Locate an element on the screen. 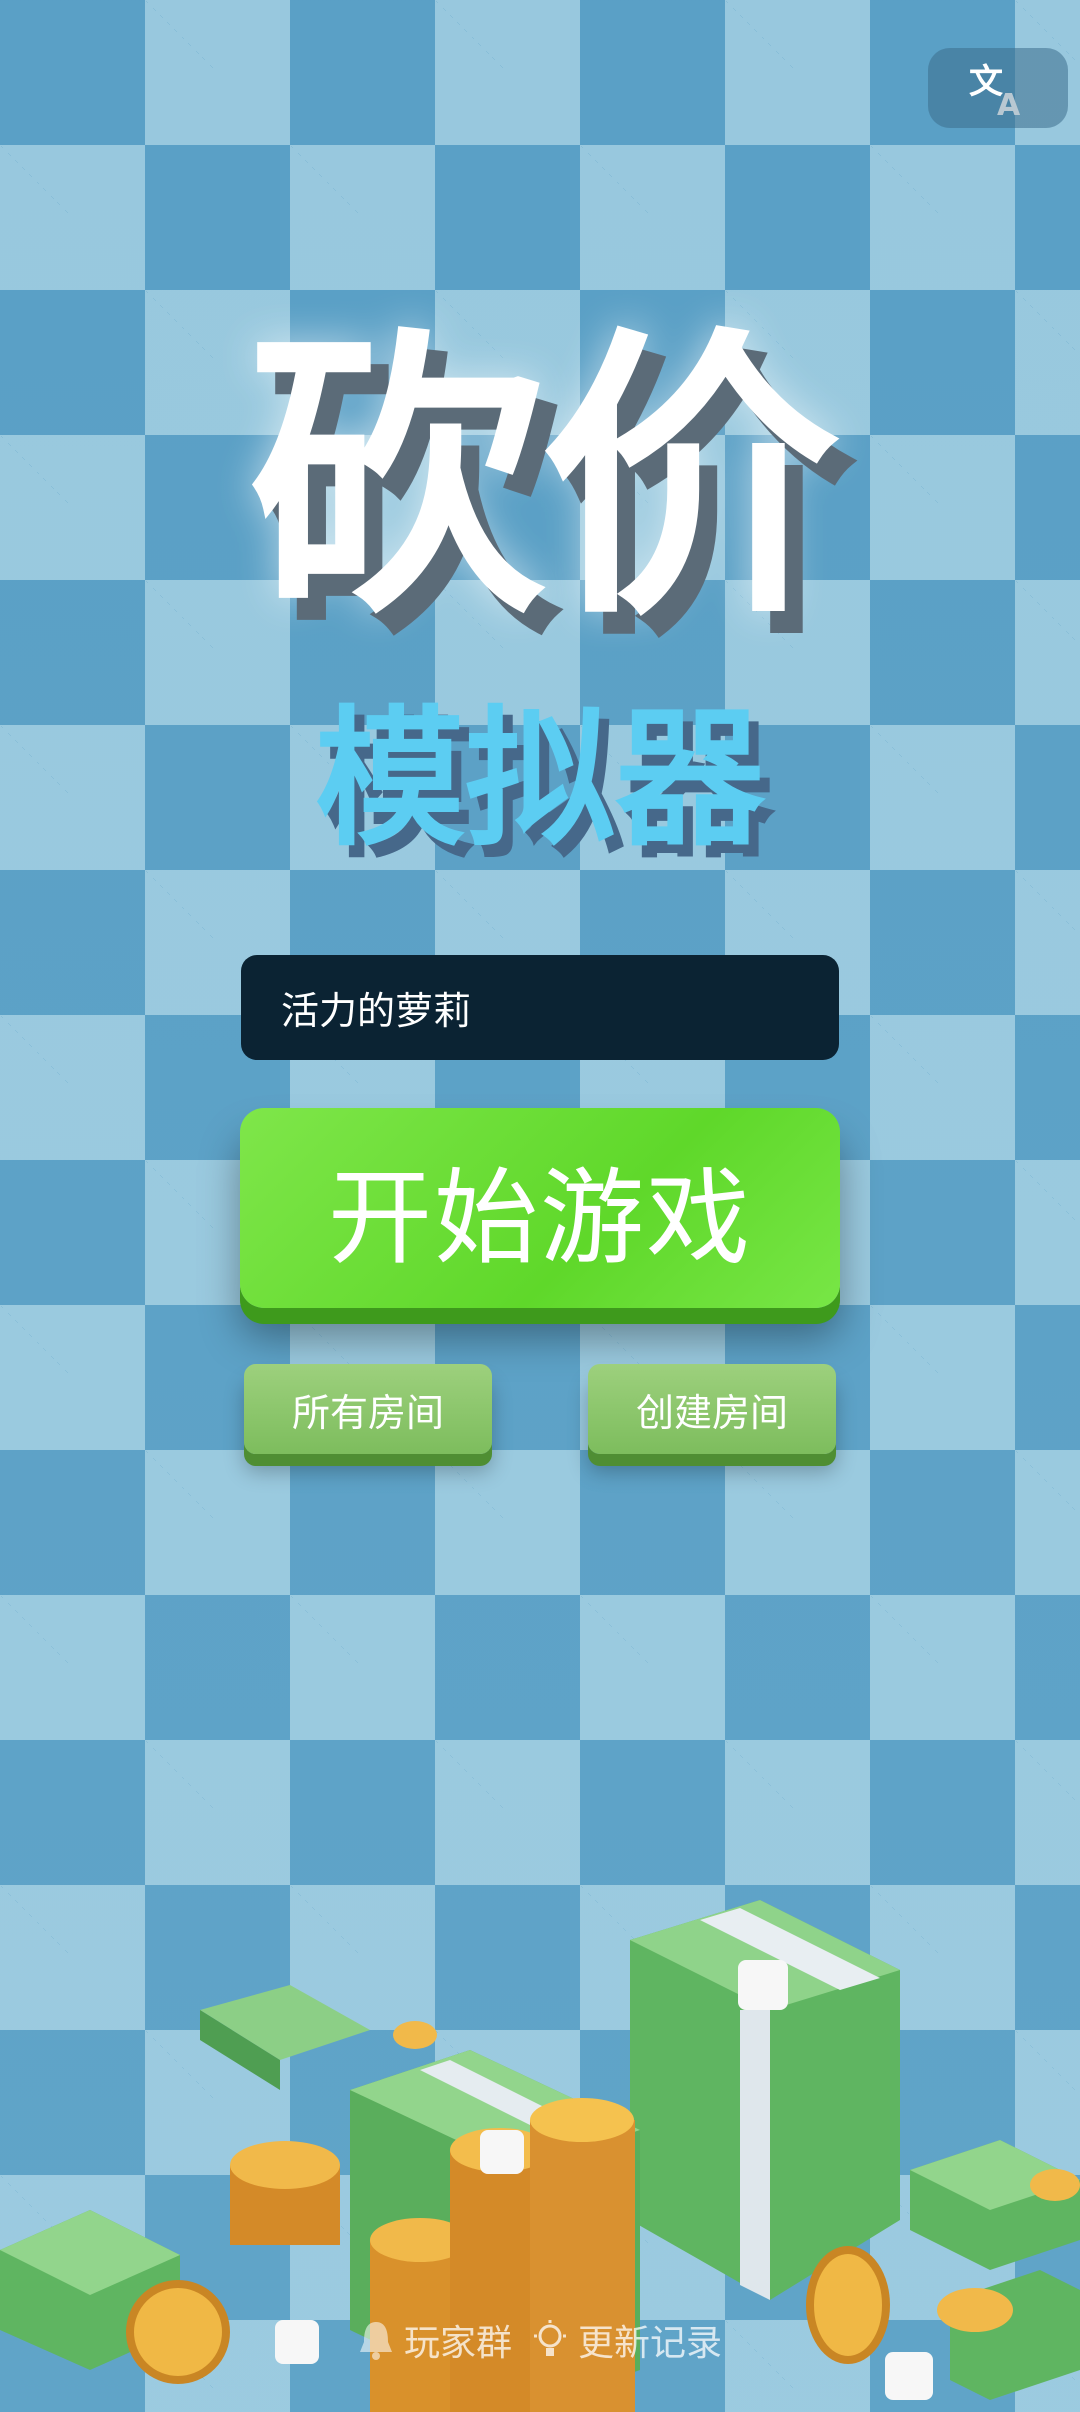 The height and width of the screenshot is (2412, 1080). start-game-button: 开始游戏 is located at coordinates (540, 1208).